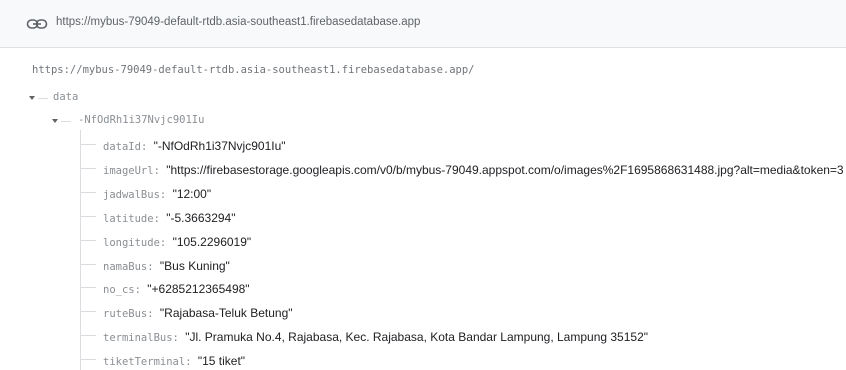 Image resolution: width=846 pixels, height=370 pixels. I want to click on field-row: longitude: "105.2296019", so click(177, 242).